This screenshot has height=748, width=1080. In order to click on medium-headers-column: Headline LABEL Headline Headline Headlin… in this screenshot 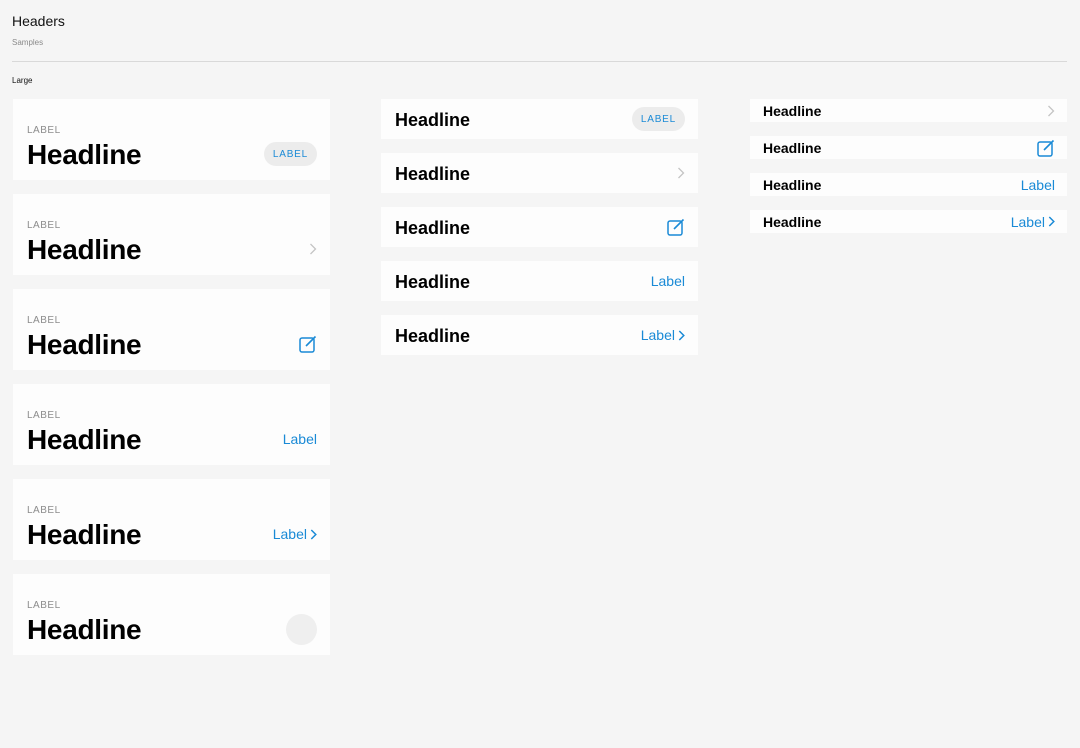, I will do `click(539, 234)`.